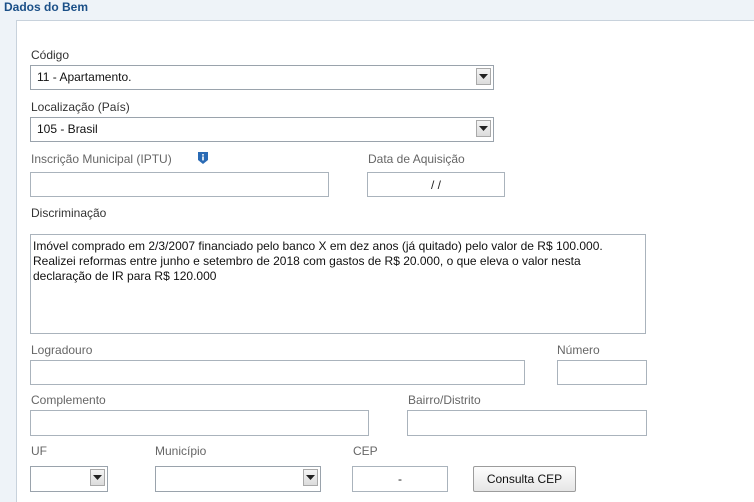 The image size is (754, 502). I want to click on localizacao-select: 105 - Brasil, so click(262, 129).